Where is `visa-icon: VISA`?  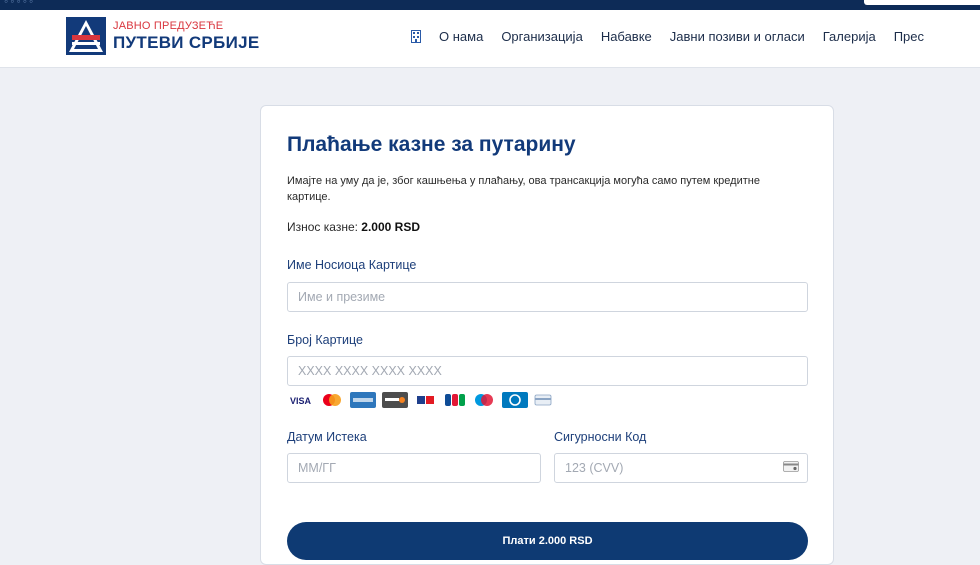
visa-icon: VISA is located at coordinates (301, 400).